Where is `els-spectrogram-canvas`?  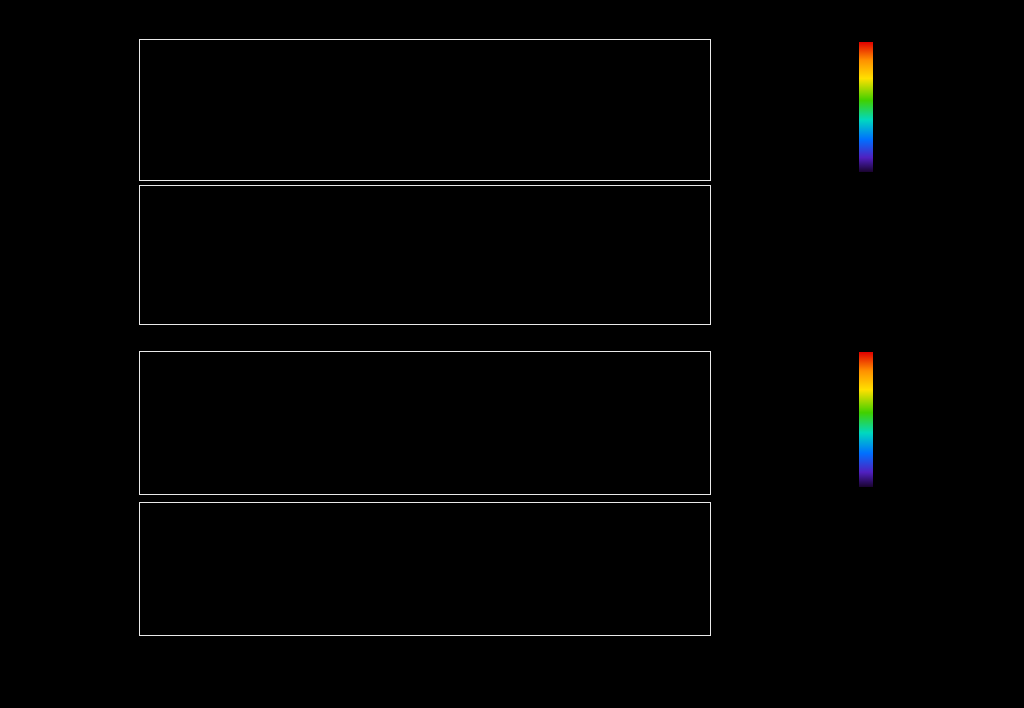
els-spectrogram-canvas is located at coordinates (425, 110).